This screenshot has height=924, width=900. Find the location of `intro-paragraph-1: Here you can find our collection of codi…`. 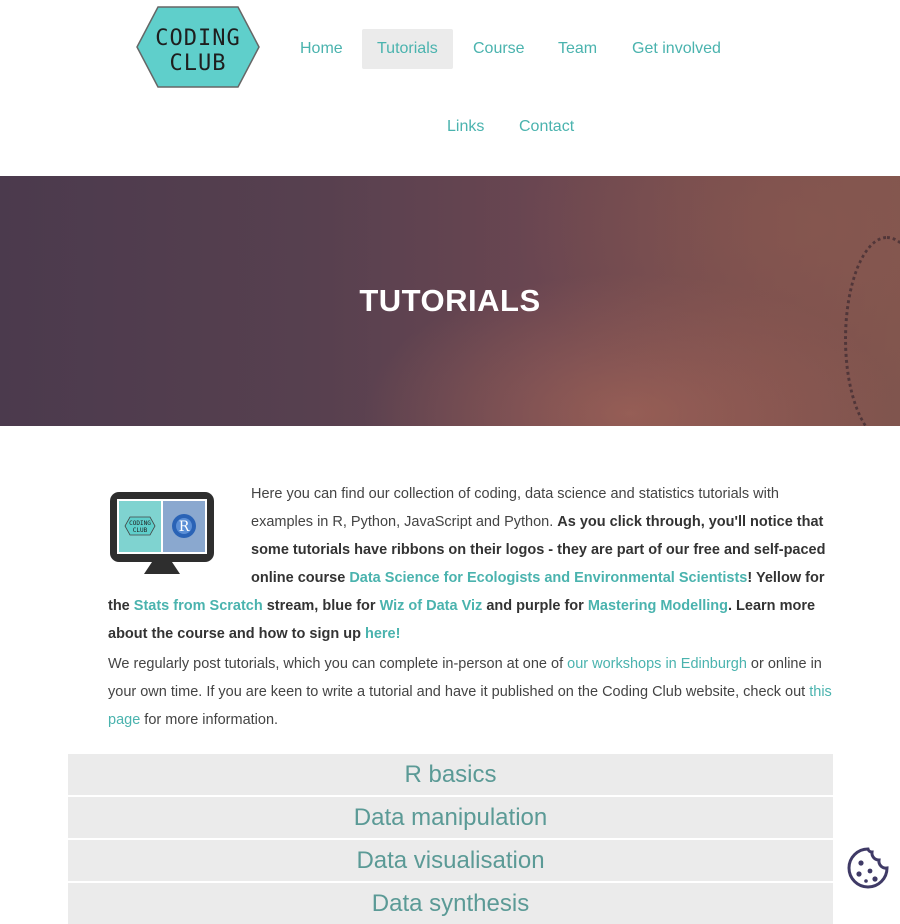

intro-paragraph-1: Here you can find our collection of codi… is located at coordinates (467, 564).